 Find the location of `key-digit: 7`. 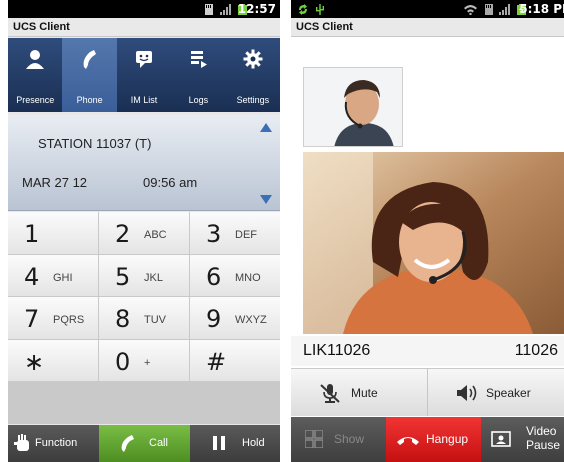

key-digit: 7 is located at coordinates (32, 319).